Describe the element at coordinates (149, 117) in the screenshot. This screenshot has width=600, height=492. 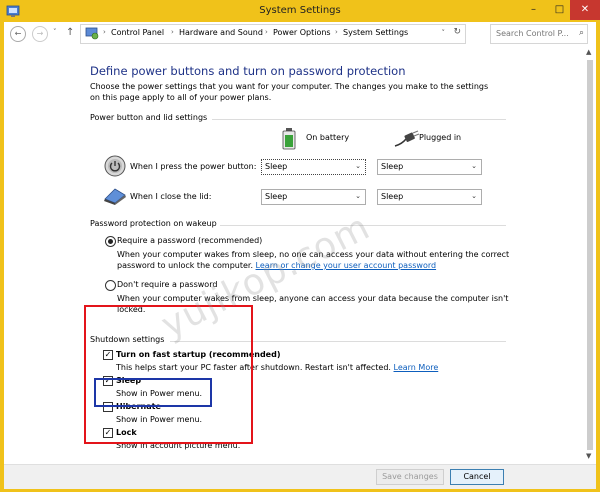
I see `section-title-power-buttons: Power button and lid settings` at that location.